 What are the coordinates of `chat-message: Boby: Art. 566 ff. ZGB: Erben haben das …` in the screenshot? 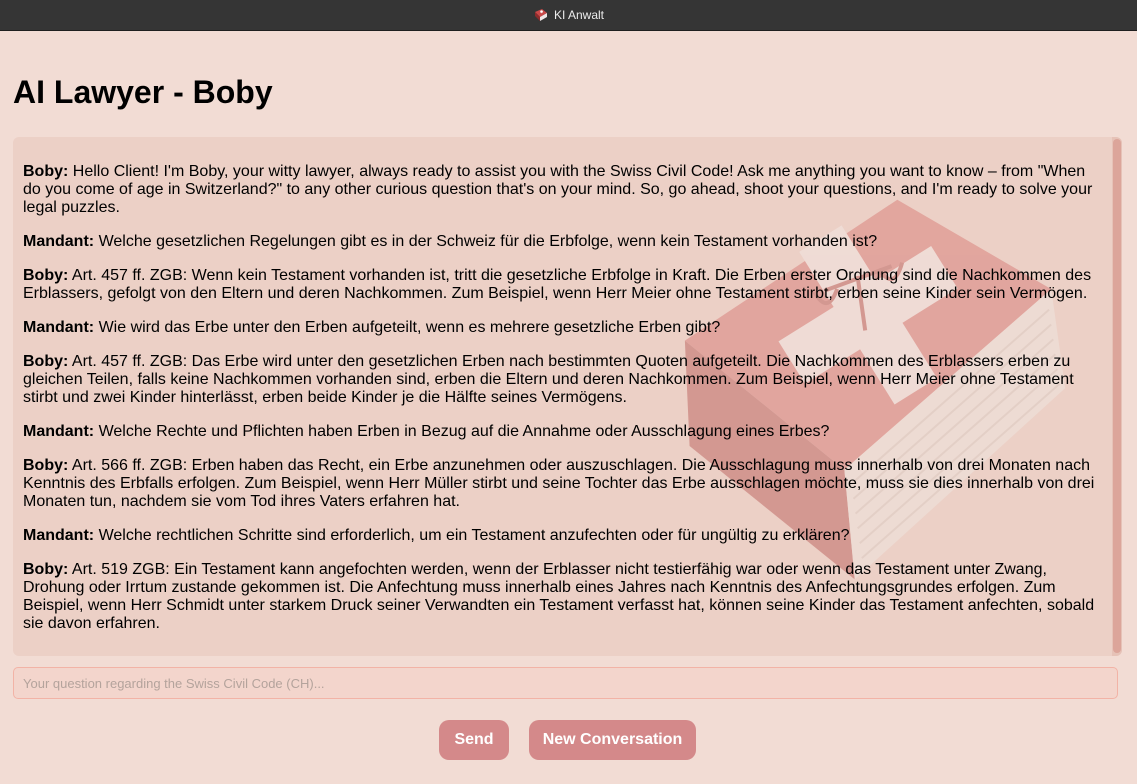 It's located at (560, 484).